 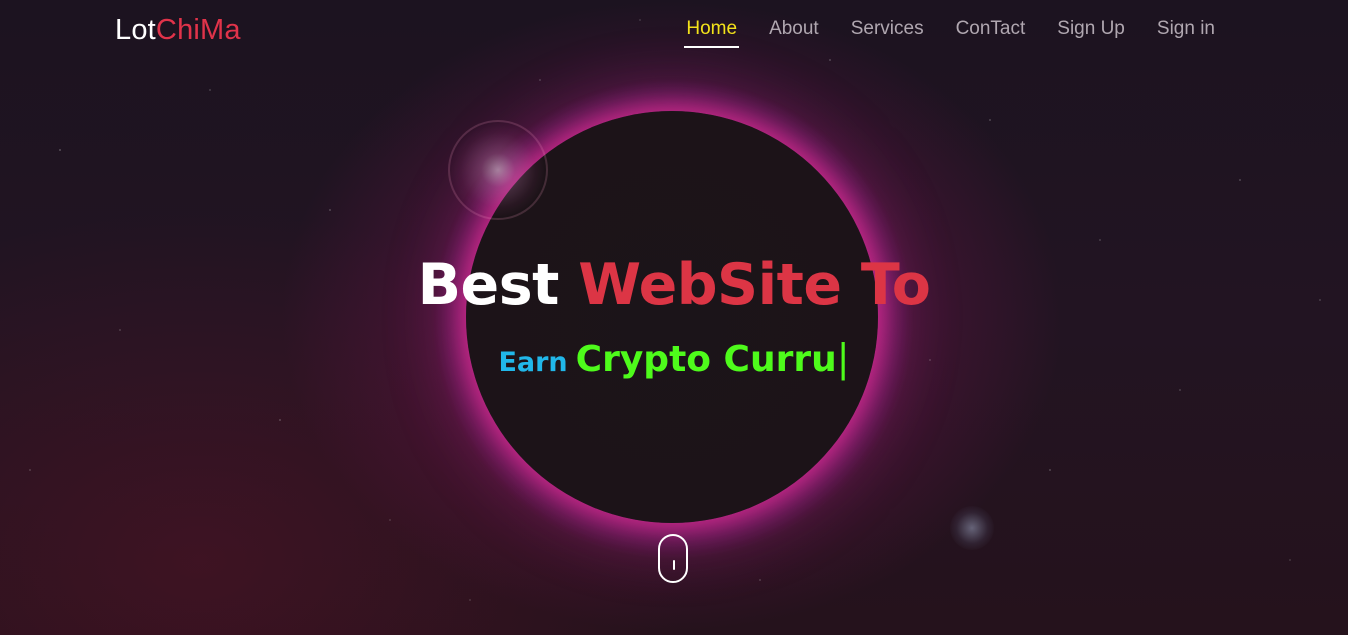 I want to click on hero-subline: Earn Crypto Curru|, so click(x=674, y=358).